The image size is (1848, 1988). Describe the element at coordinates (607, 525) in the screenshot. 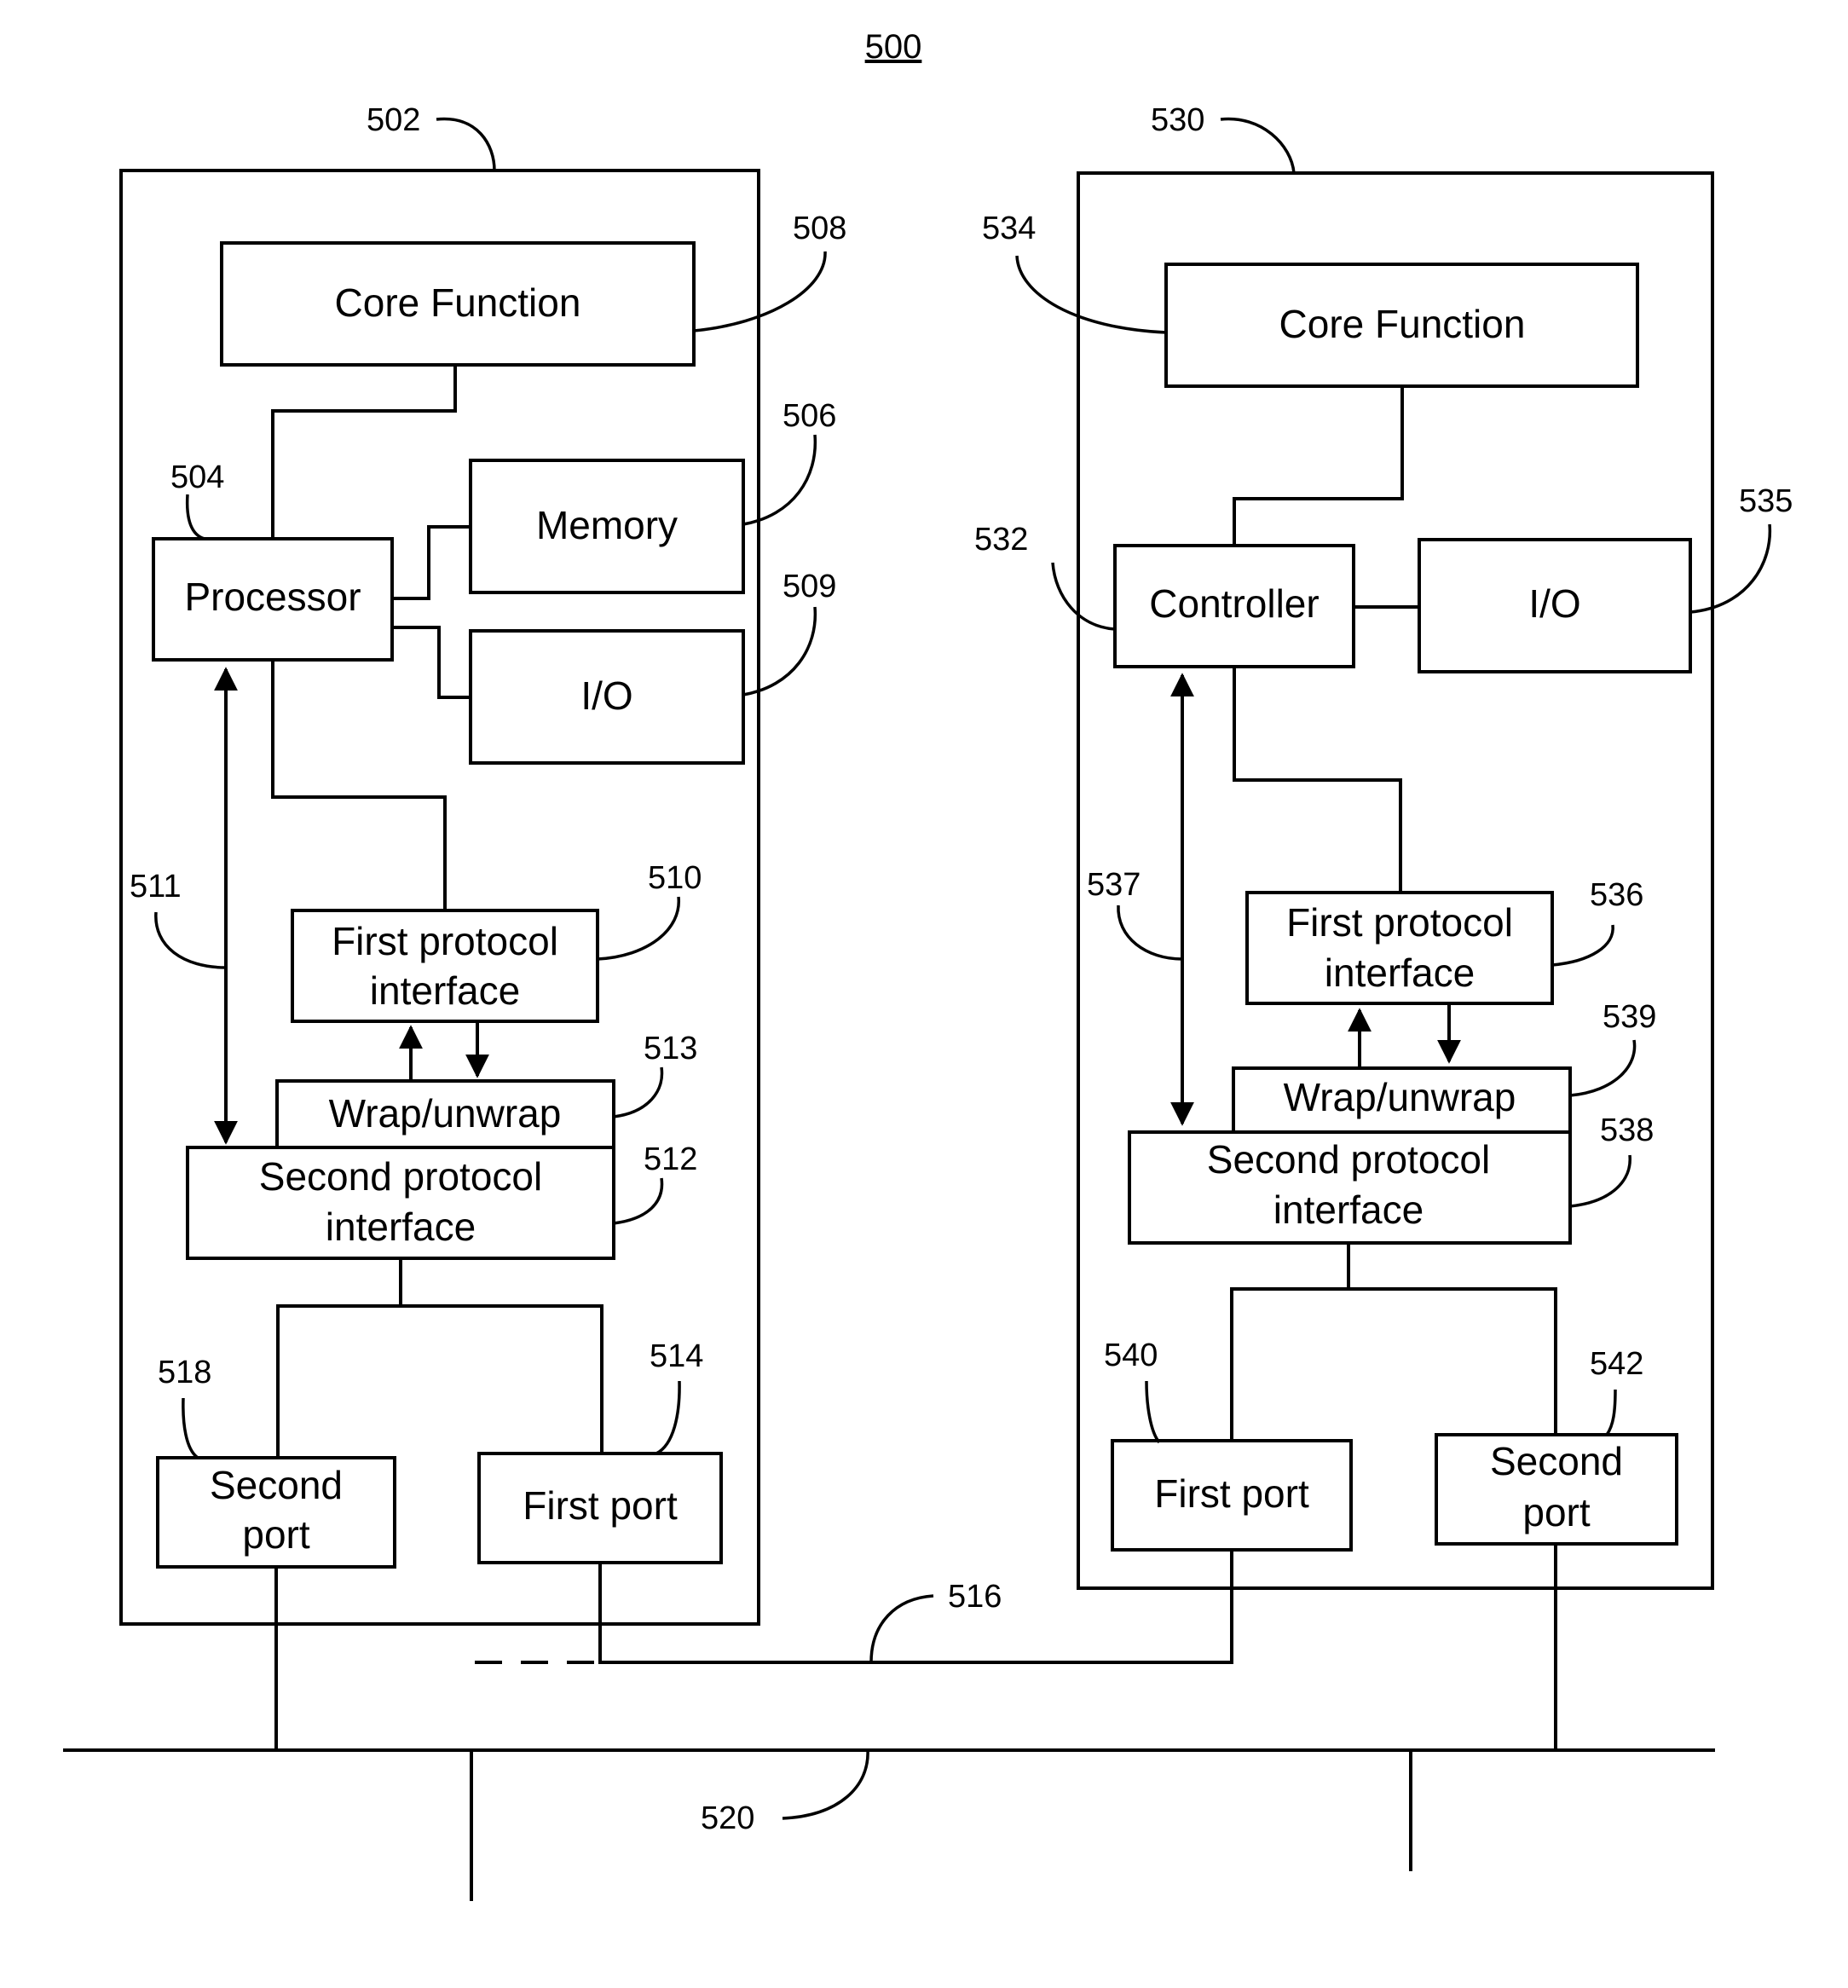

I see `memory-label: Memory` at that location.